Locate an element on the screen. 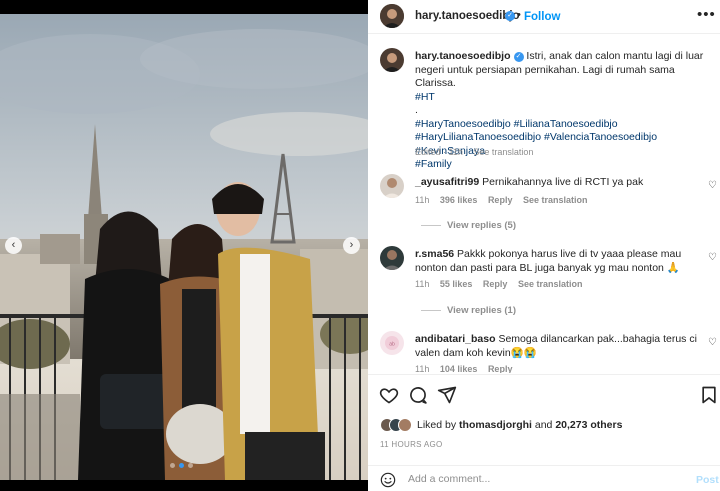 This screenshot has width=720, height=491. liked-by-row: Liked by thomasdjorghi and 20,273 others is located at coordinates (501, 425).